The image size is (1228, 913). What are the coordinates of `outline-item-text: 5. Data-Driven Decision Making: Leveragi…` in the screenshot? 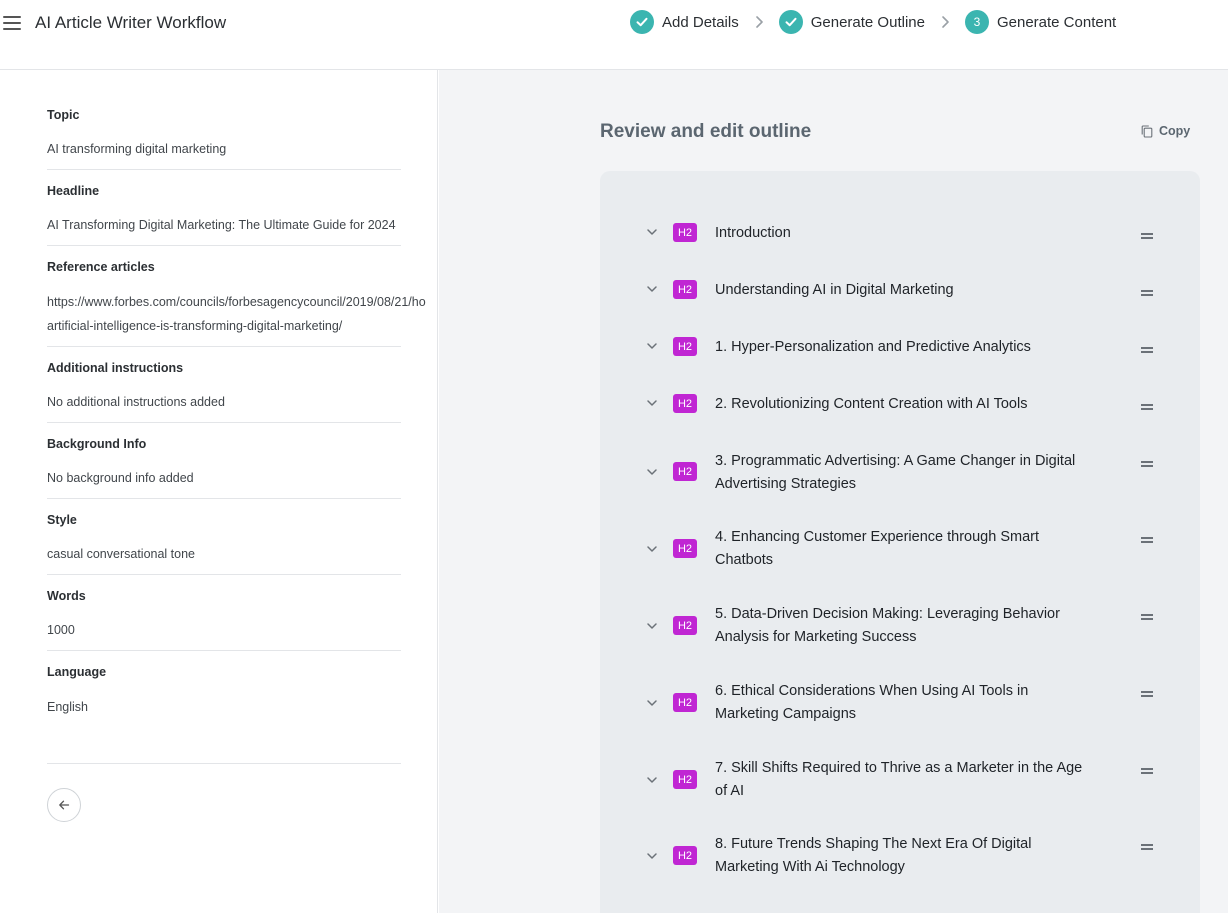 It's located at (905, 625).